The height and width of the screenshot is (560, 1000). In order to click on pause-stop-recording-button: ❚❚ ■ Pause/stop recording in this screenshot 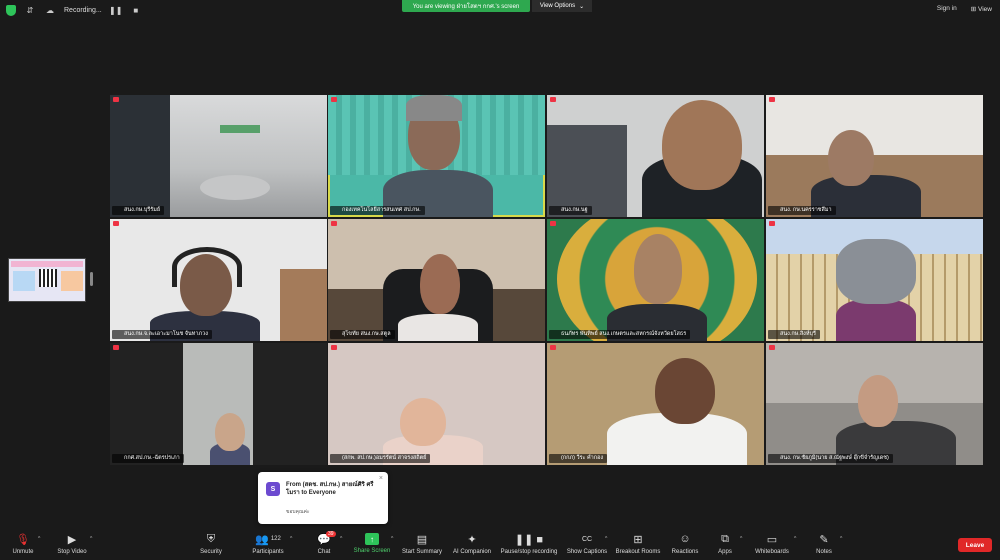, I will do `click(529, 544)`.